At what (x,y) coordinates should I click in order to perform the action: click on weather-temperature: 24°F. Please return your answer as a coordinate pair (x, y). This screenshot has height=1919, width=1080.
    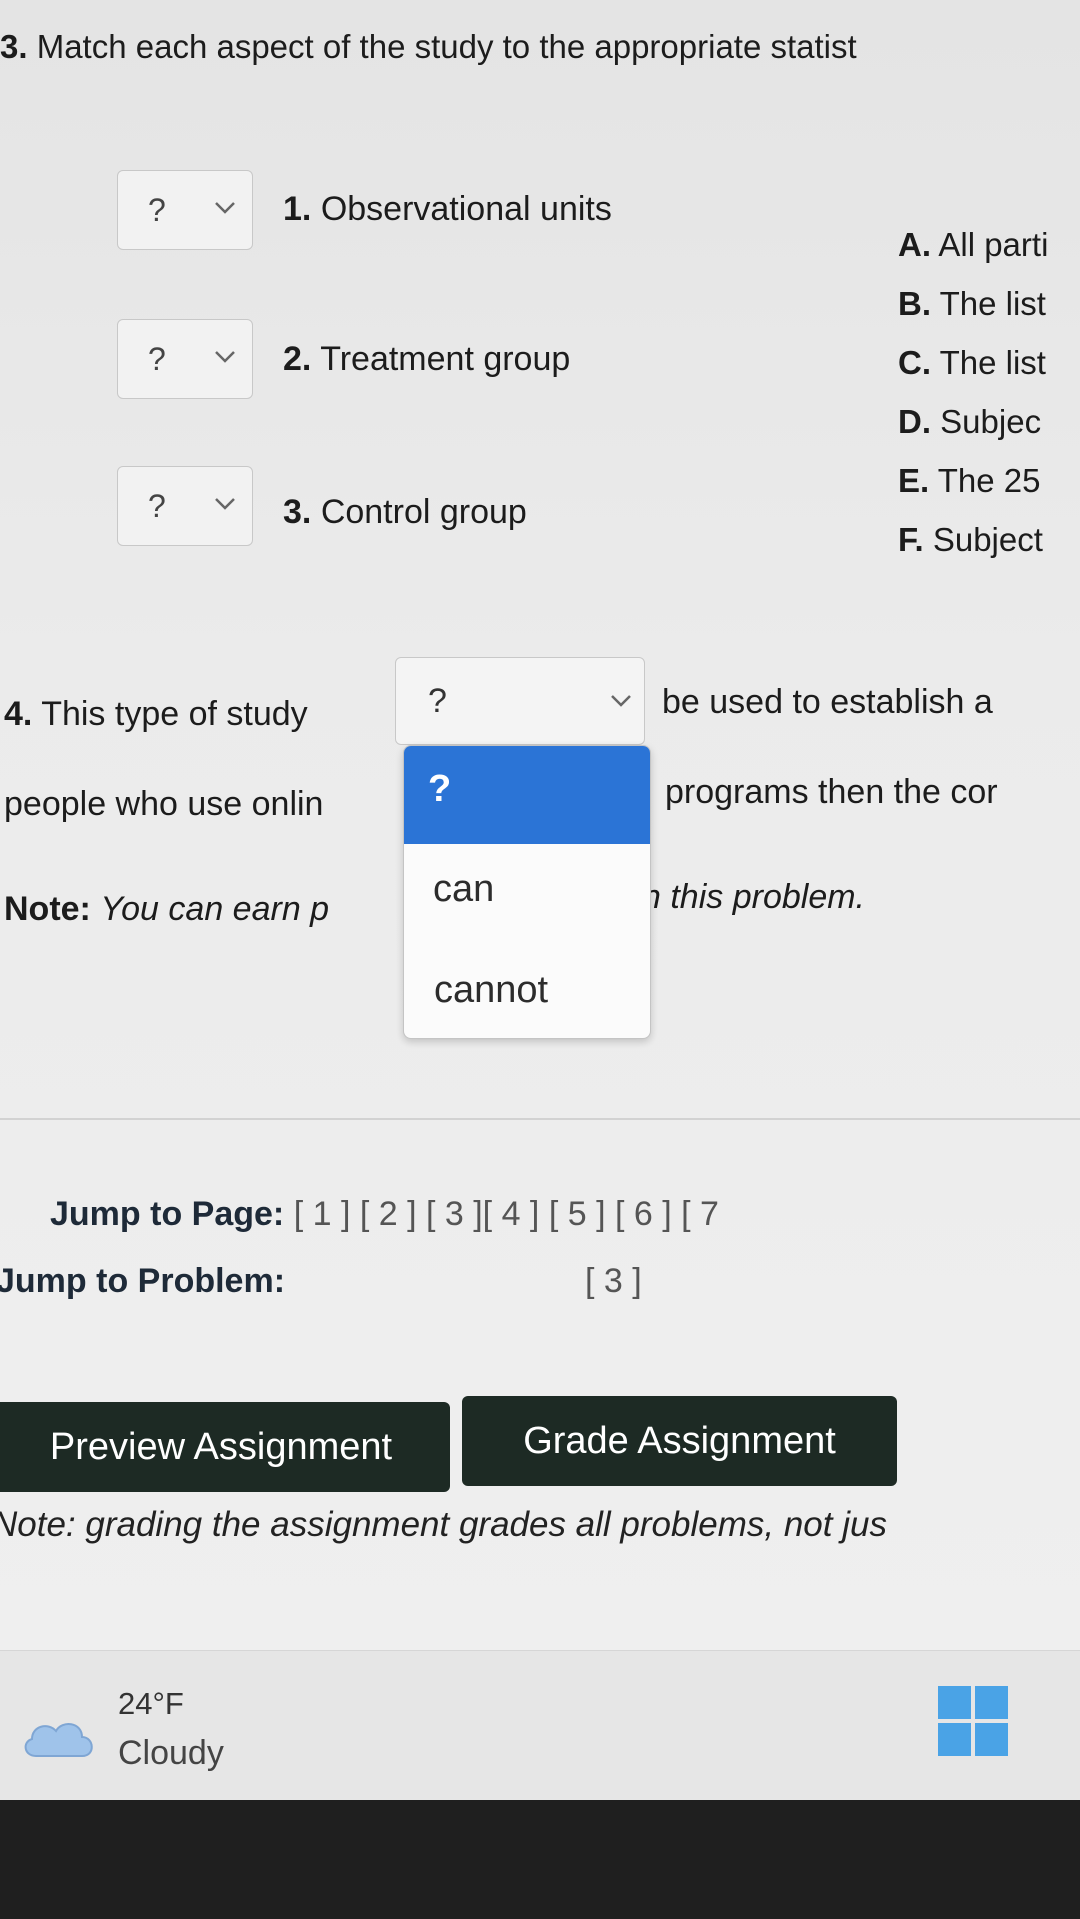
    Looking at the image, I should click on (151, 1704).